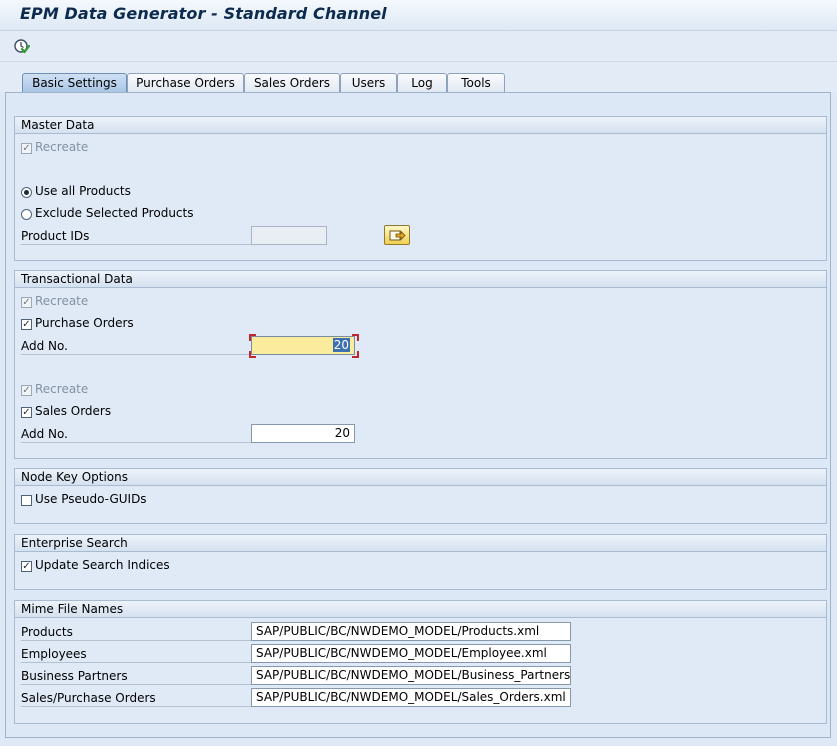 This screenshot has width=837, height=746. Describe the element at coordinates (26, 302) in the screenshot. I see `po-recreate-checkbox: ✓` at that location.